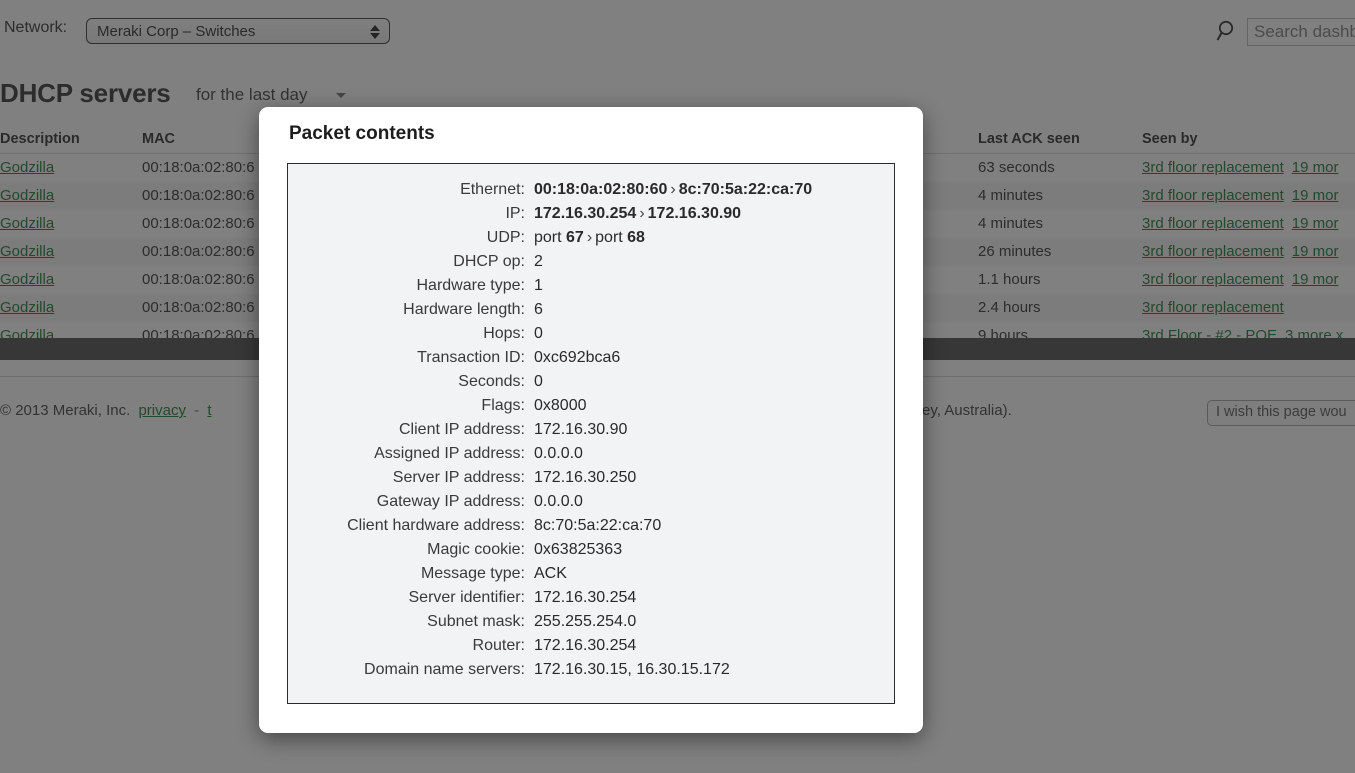  What do you see at coordinates (458, 477) in the screenshot?
I see `packet-field-label: Server IP address:` at bounding box center [458, 477].